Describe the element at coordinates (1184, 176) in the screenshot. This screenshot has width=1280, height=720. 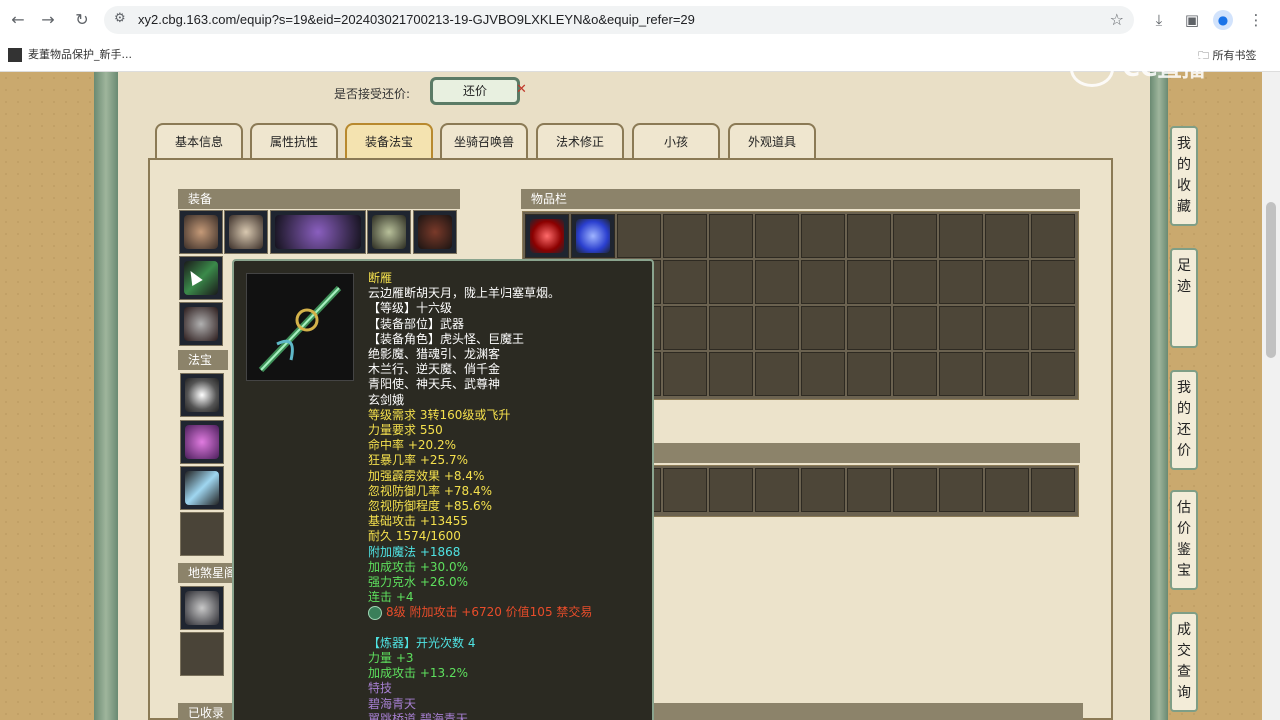
I see `my-favorites-button: 我的收藏` at that location.